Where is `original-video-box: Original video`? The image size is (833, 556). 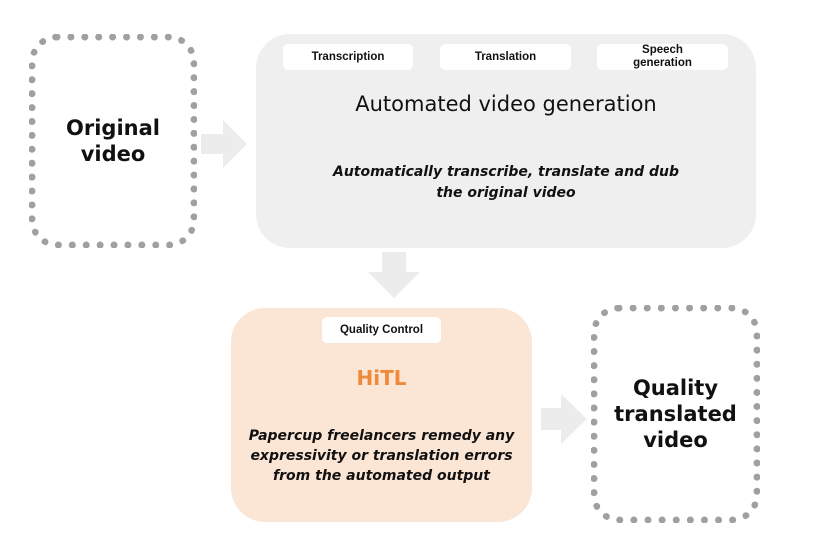
original-video-box: Original video is located at coordinates (113, 141).